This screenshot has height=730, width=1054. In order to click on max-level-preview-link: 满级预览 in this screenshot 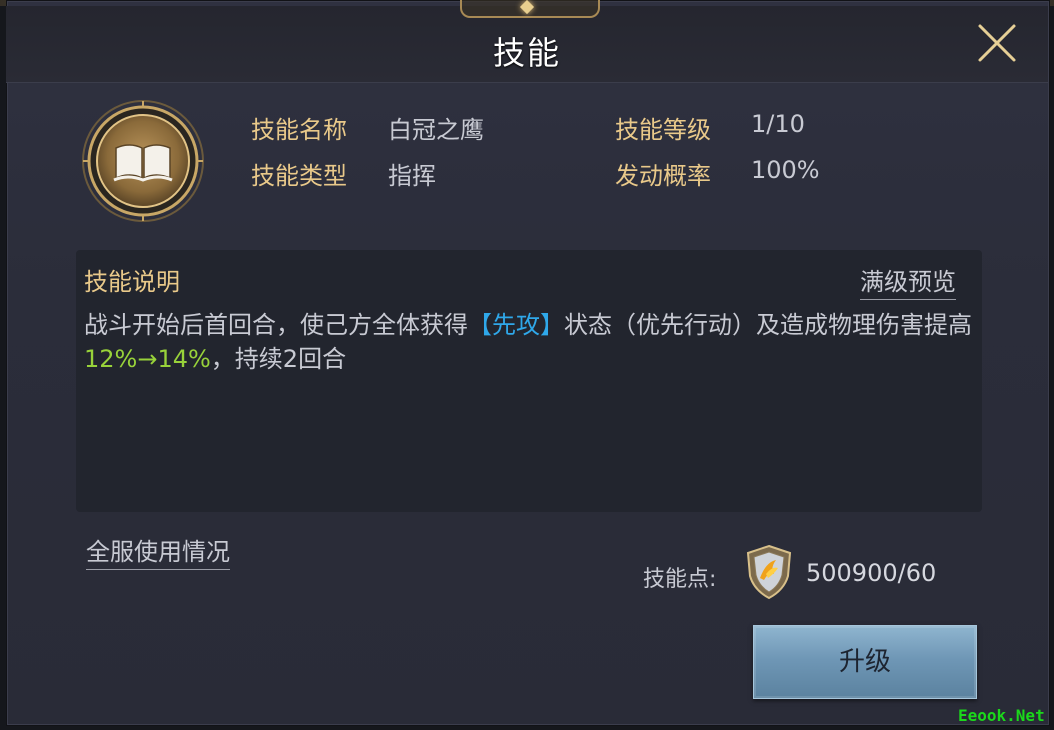, I will do `click(908, 281)`.